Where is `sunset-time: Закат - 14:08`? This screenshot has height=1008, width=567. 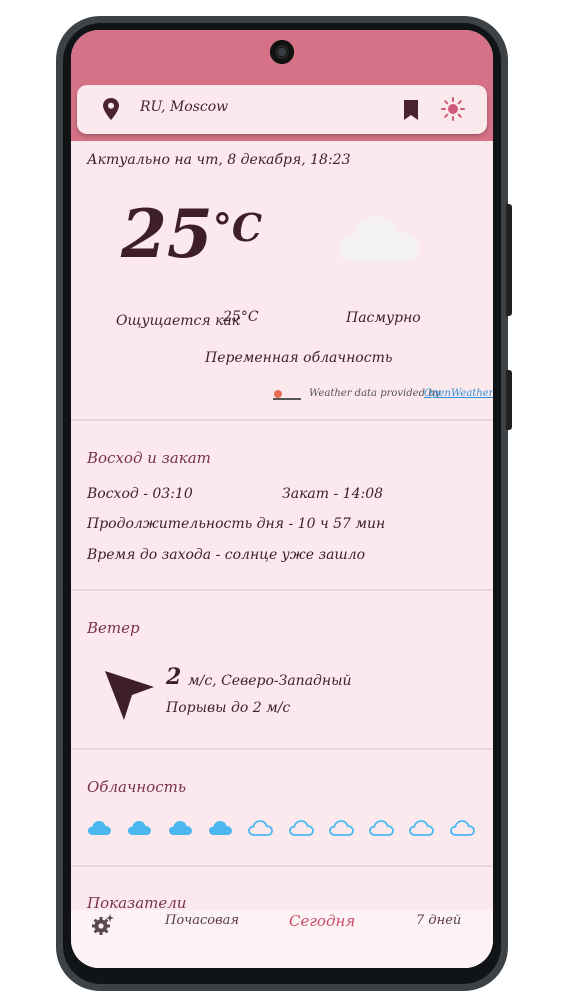
sunset-time: Закат - 14:08 is located at coordinates (333, 494).